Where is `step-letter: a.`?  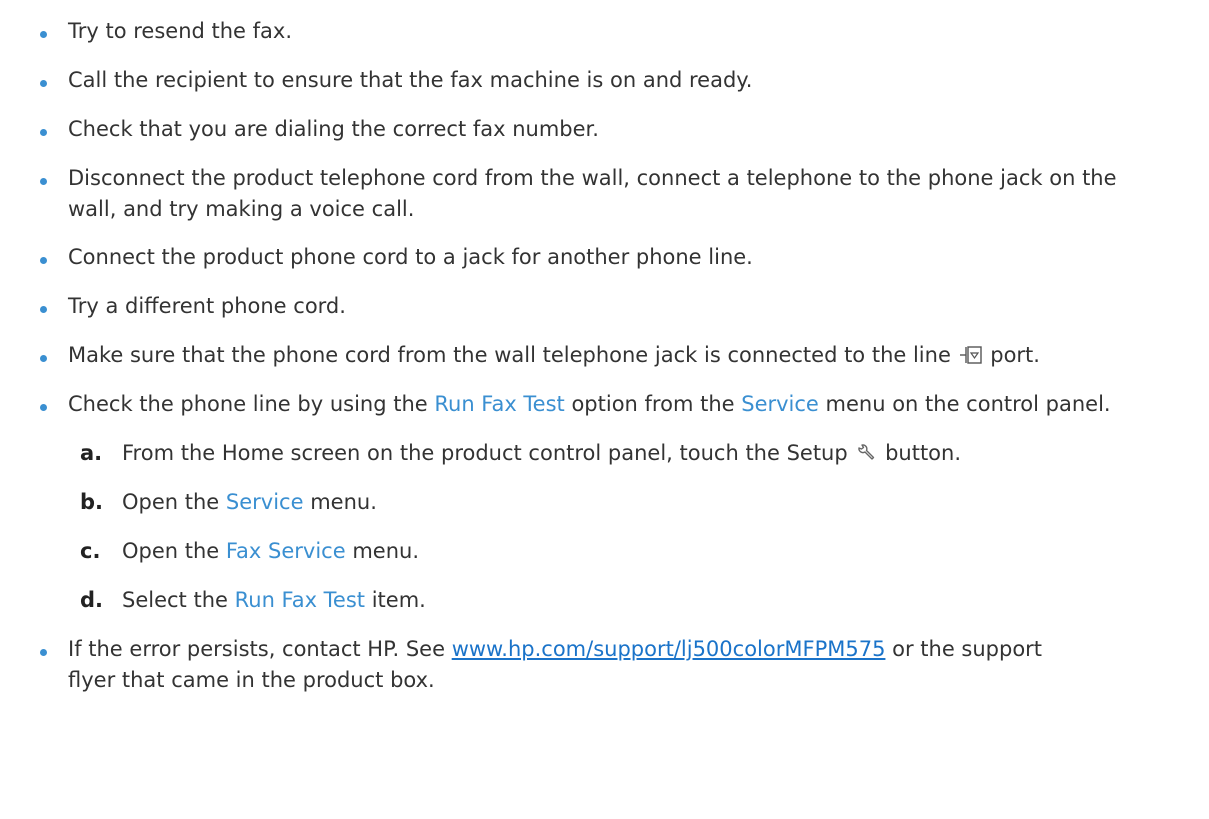 step-letter: a. is located at coordinates (91, 453).